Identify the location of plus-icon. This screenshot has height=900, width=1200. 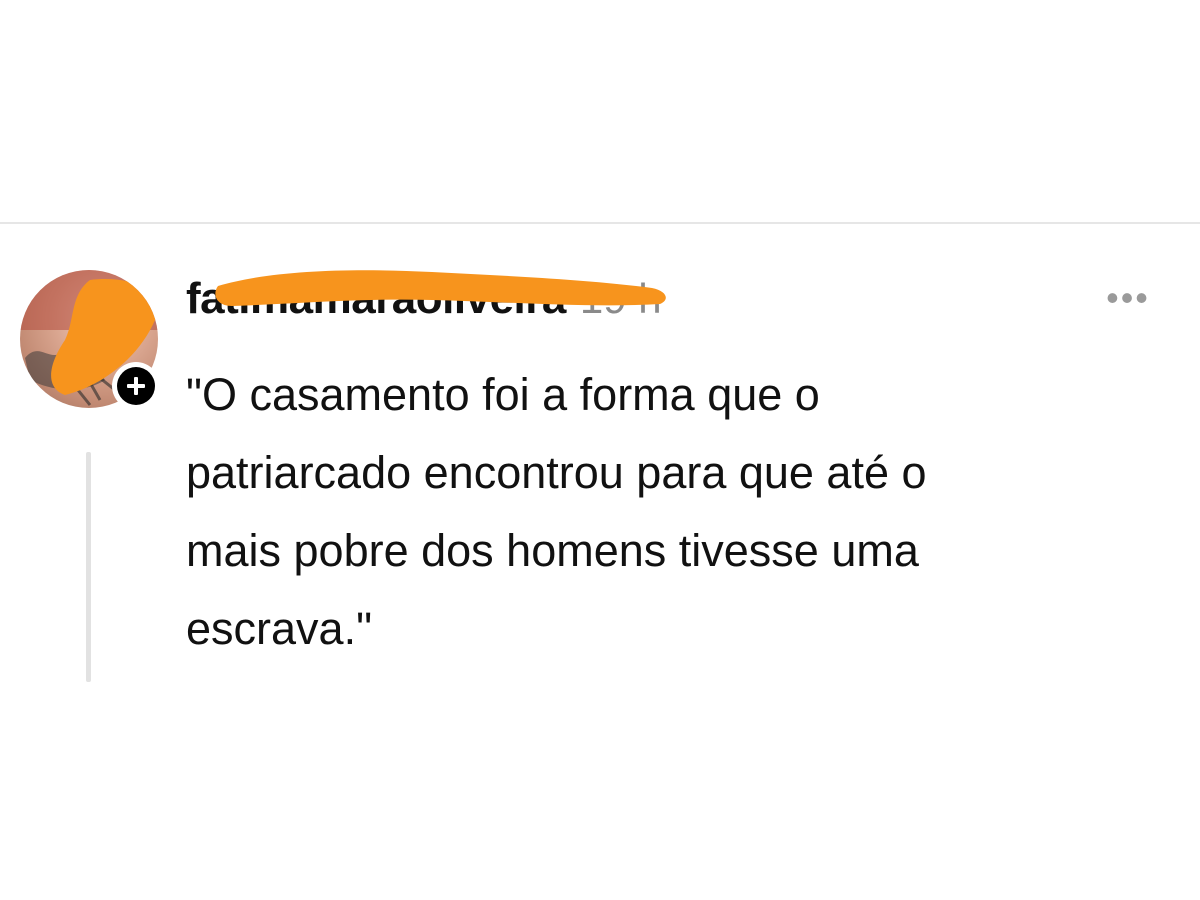
(136, 386).